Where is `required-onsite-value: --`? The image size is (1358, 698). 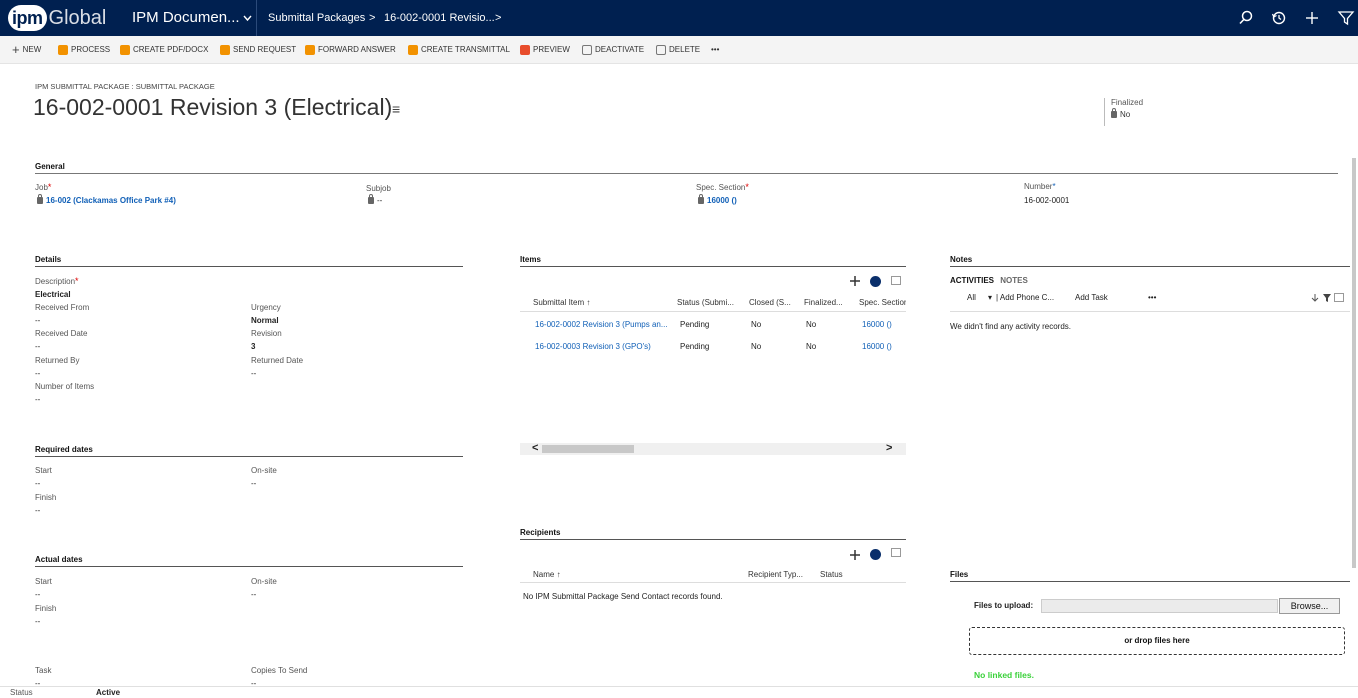 required-onsite-value: -- is located at coordinates (253, 483).